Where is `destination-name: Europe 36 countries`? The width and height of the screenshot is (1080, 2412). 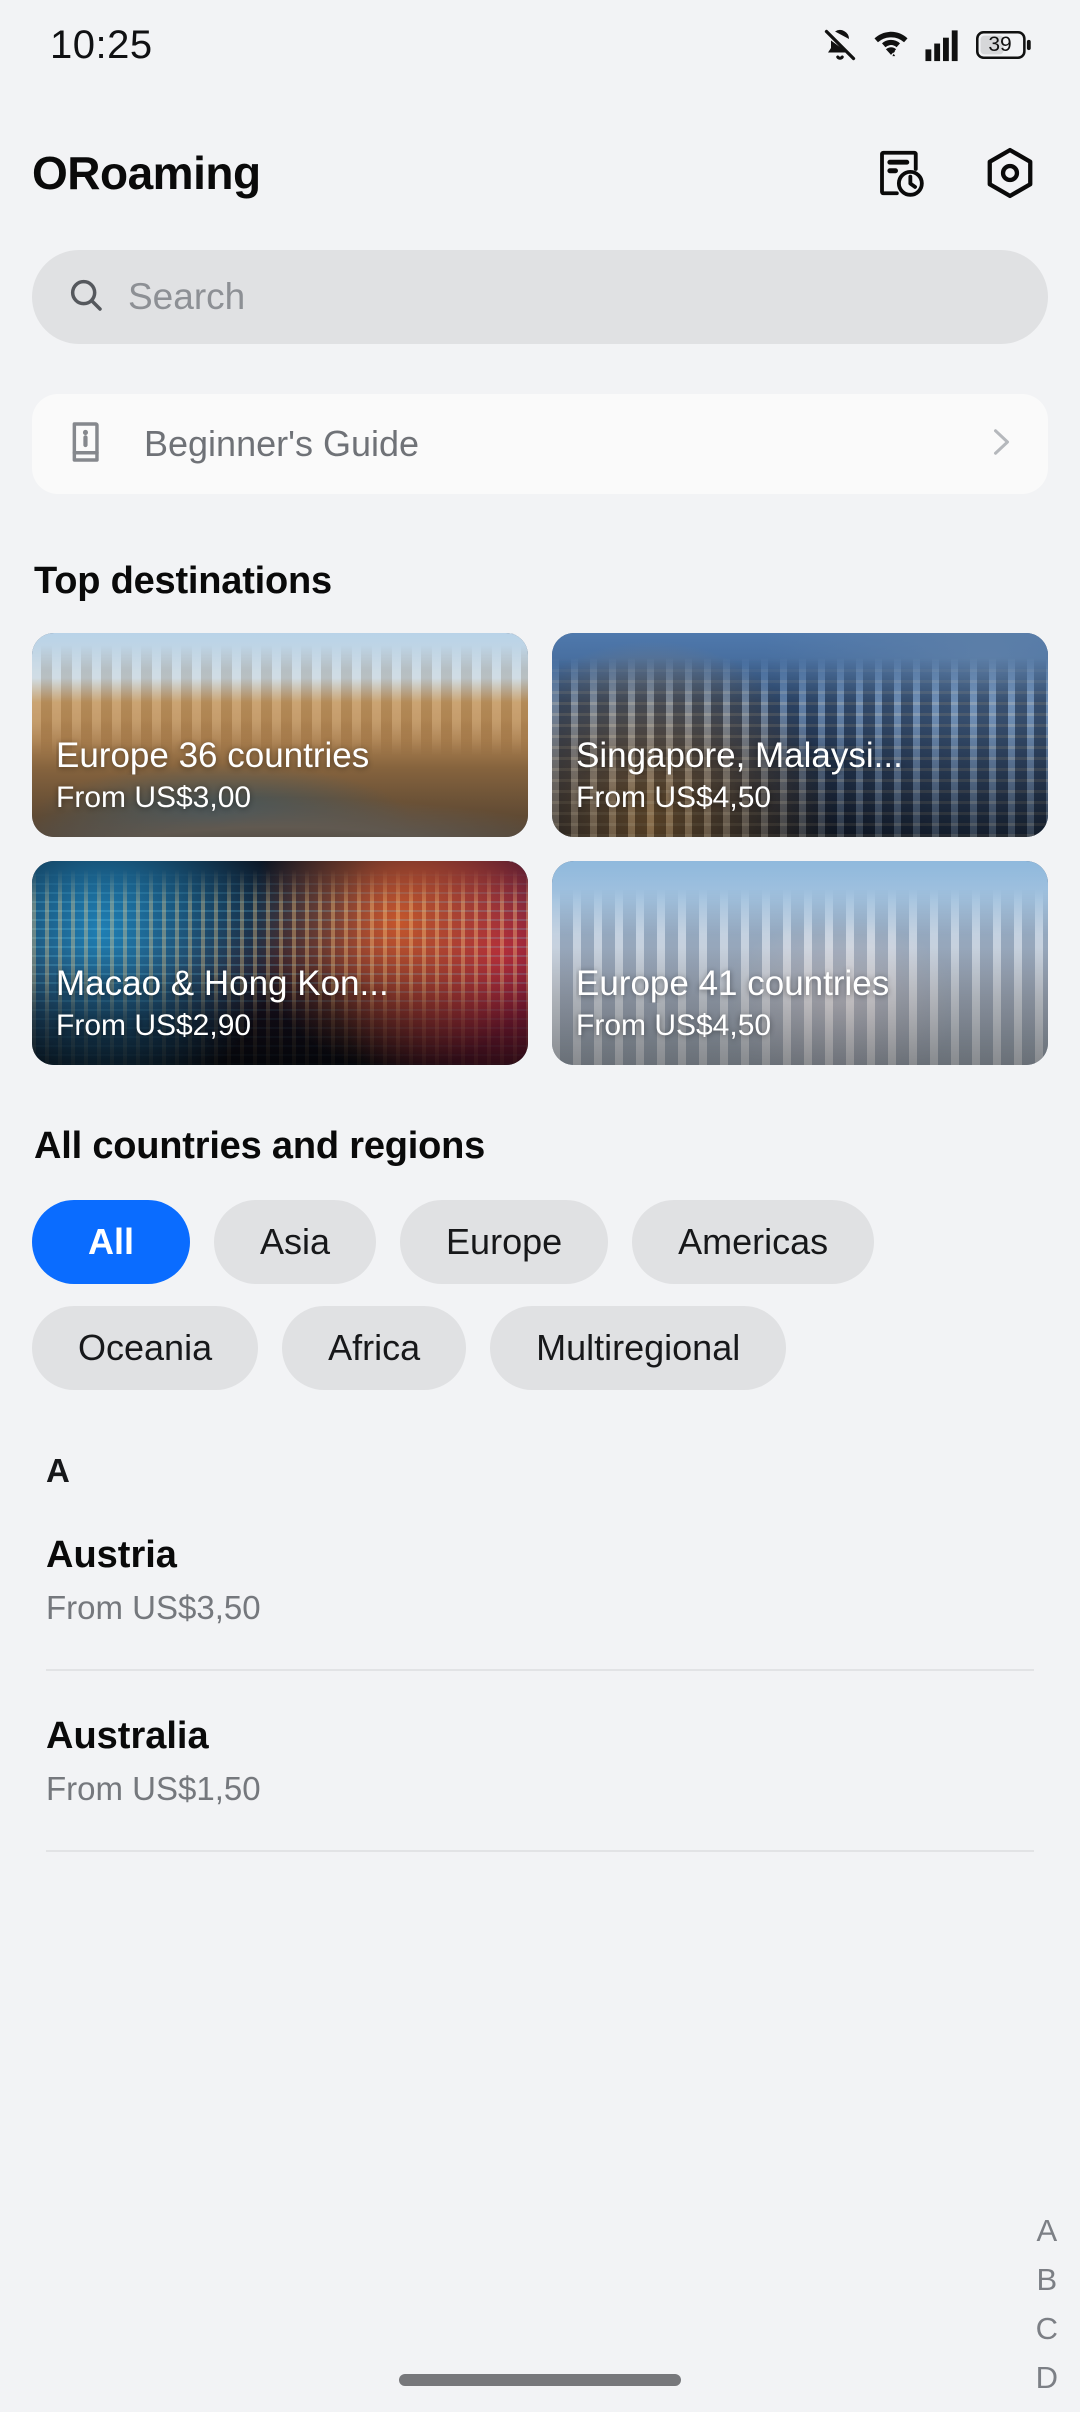
destination-name: Europe 36 countries is located at coordinates (213, 755).